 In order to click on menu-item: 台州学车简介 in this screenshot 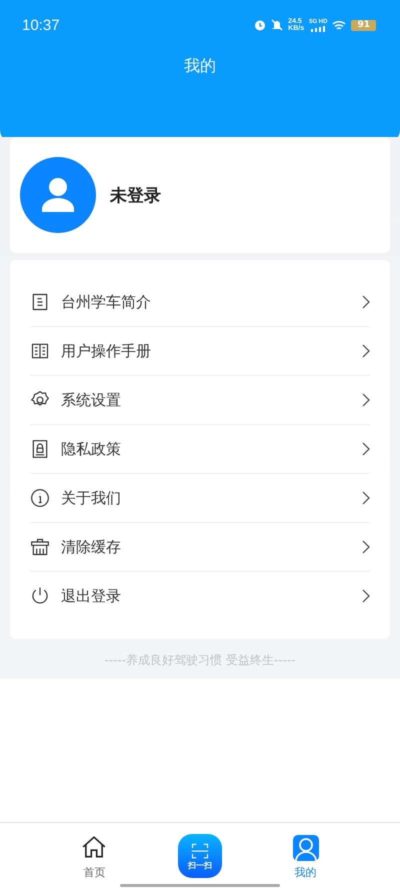, I will do `click(200, 302)`.